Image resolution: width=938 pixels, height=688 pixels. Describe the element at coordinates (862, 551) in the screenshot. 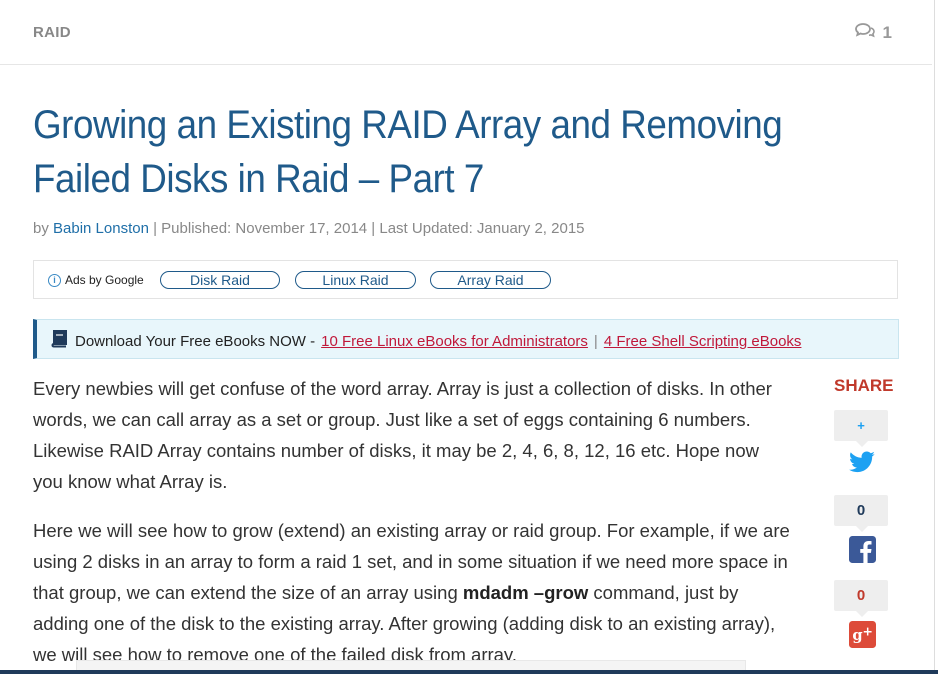

I see `facebook-icon` at that location.